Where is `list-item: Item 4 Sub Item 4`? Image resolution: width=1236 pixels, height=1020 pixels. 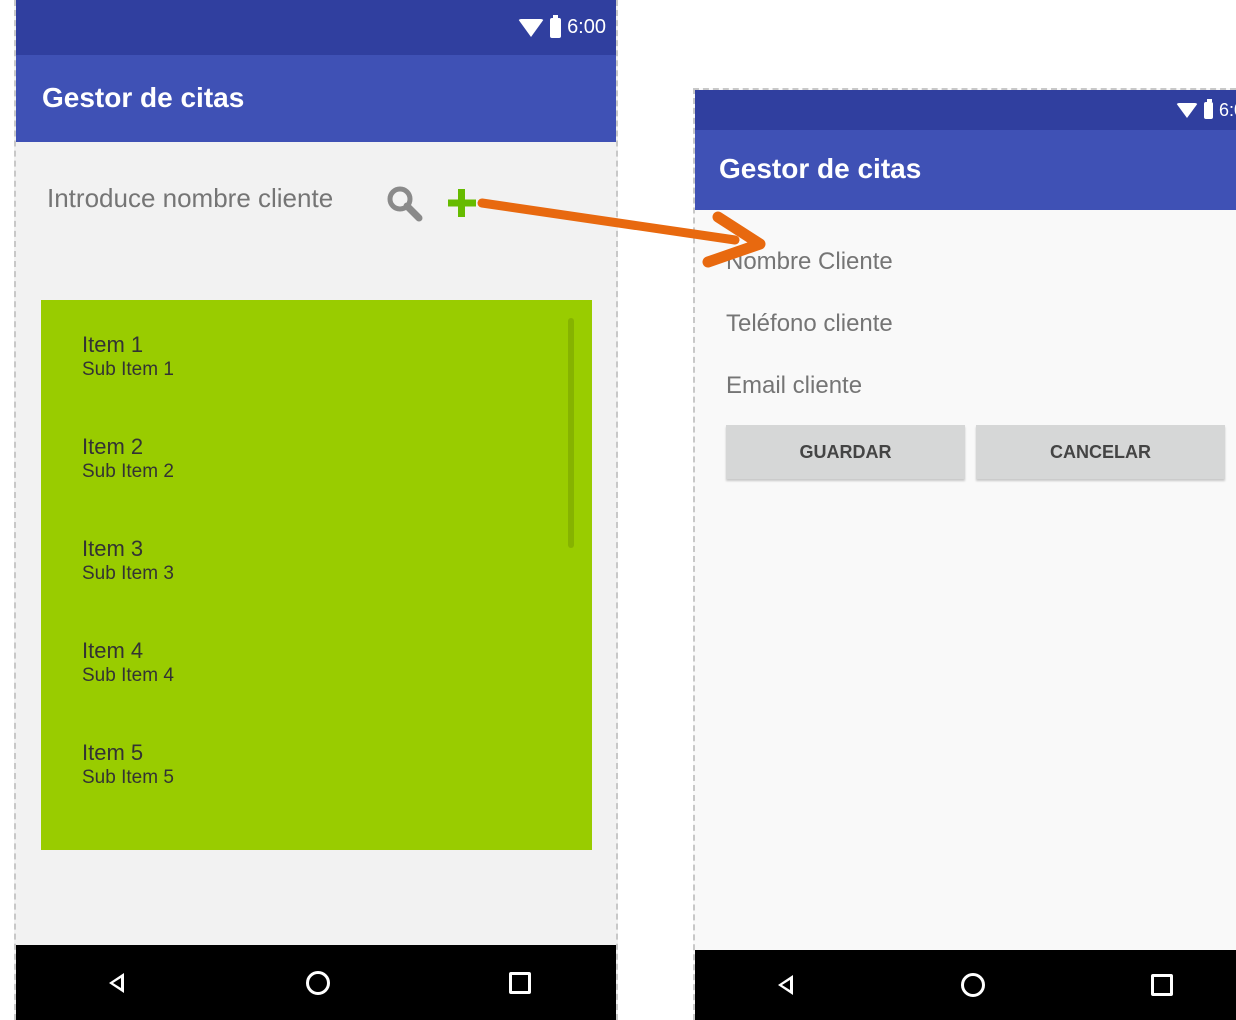
list-item: Item 4 Sub Item 4 is located at coordinates (128, 663).